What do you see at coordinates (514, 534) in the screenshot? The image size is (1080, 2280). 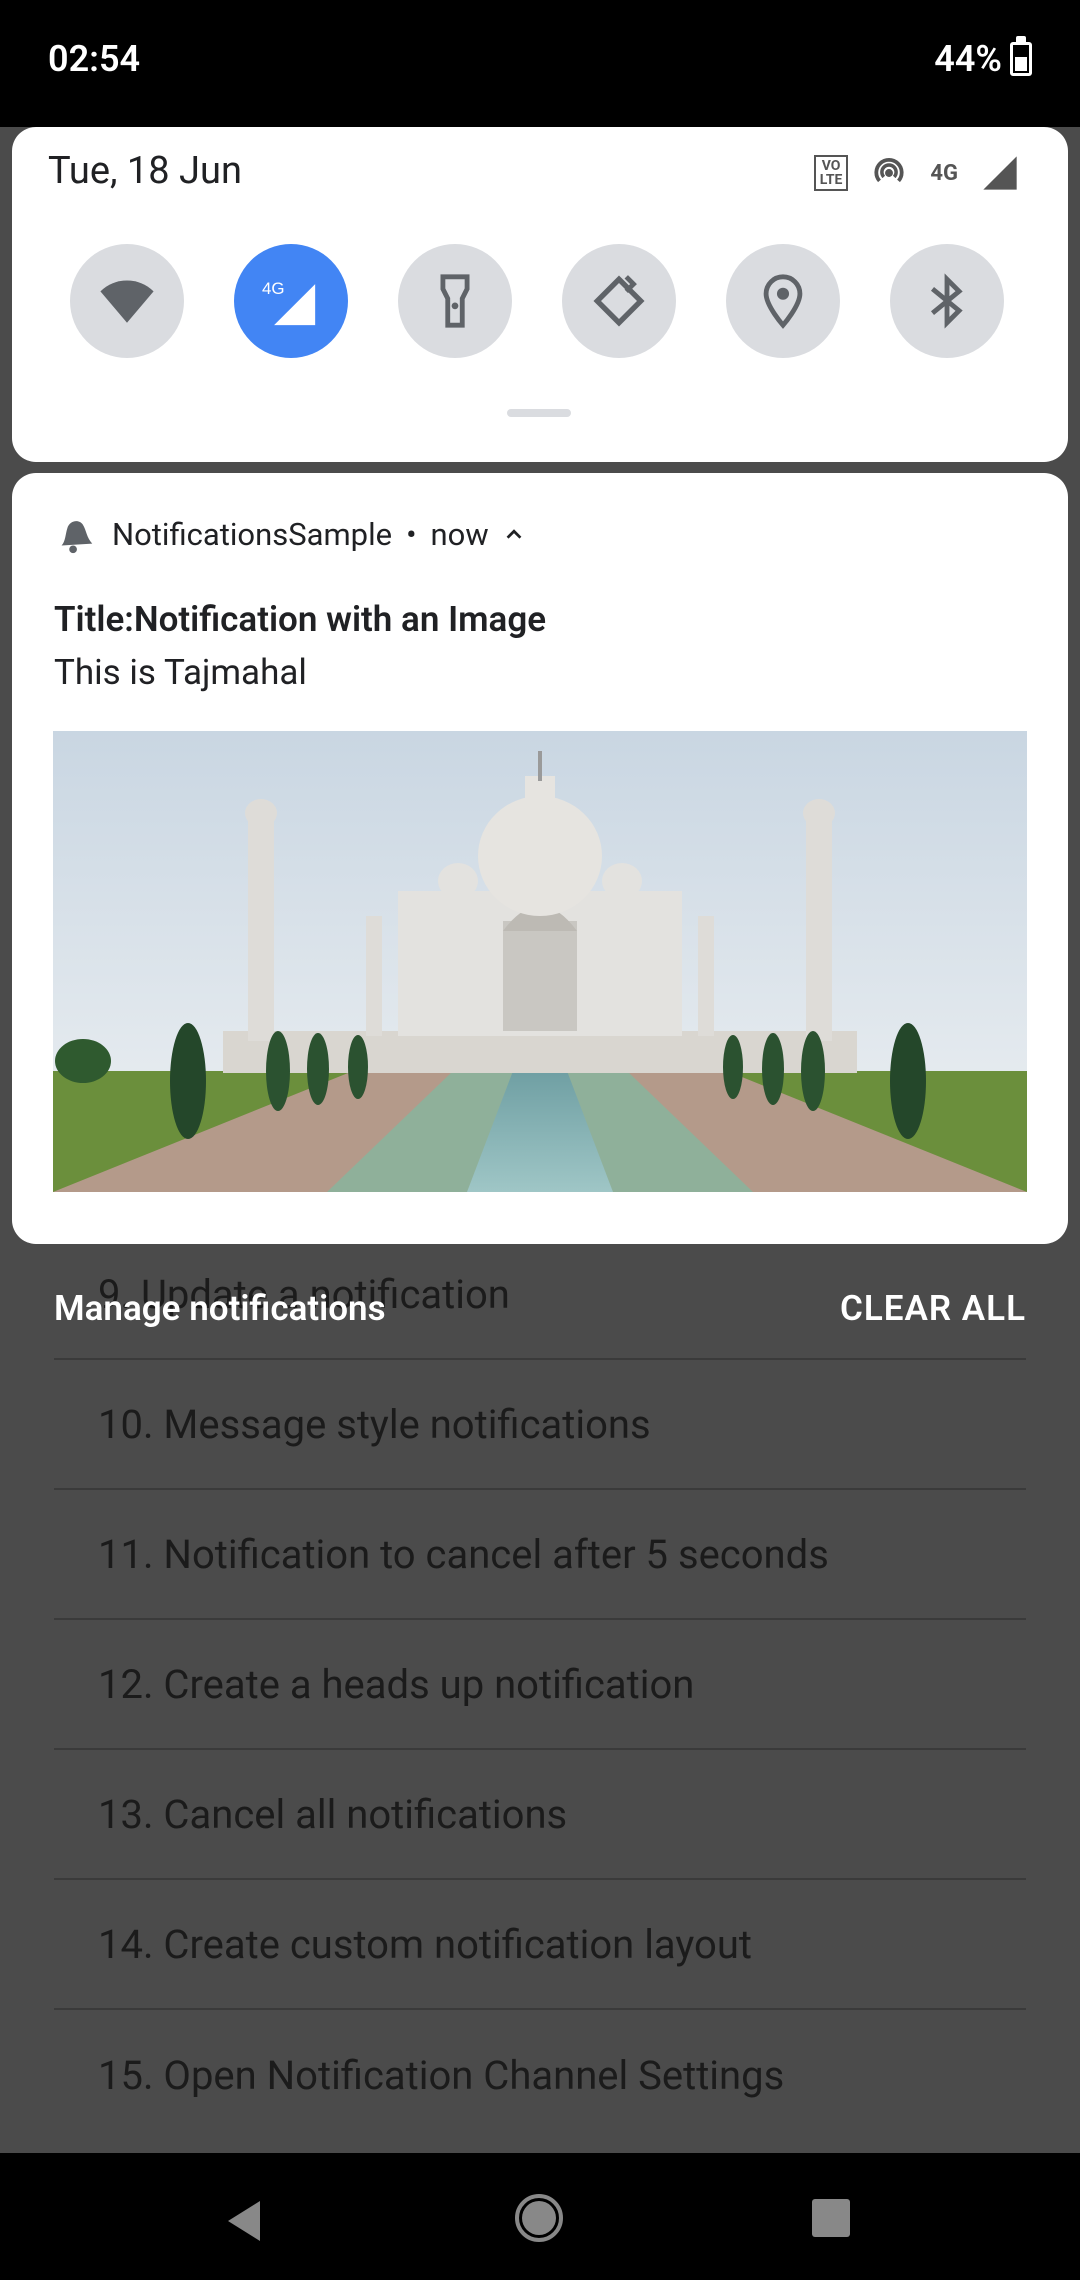 I see `chevron-up-icon` at bounding box center [514, 534].